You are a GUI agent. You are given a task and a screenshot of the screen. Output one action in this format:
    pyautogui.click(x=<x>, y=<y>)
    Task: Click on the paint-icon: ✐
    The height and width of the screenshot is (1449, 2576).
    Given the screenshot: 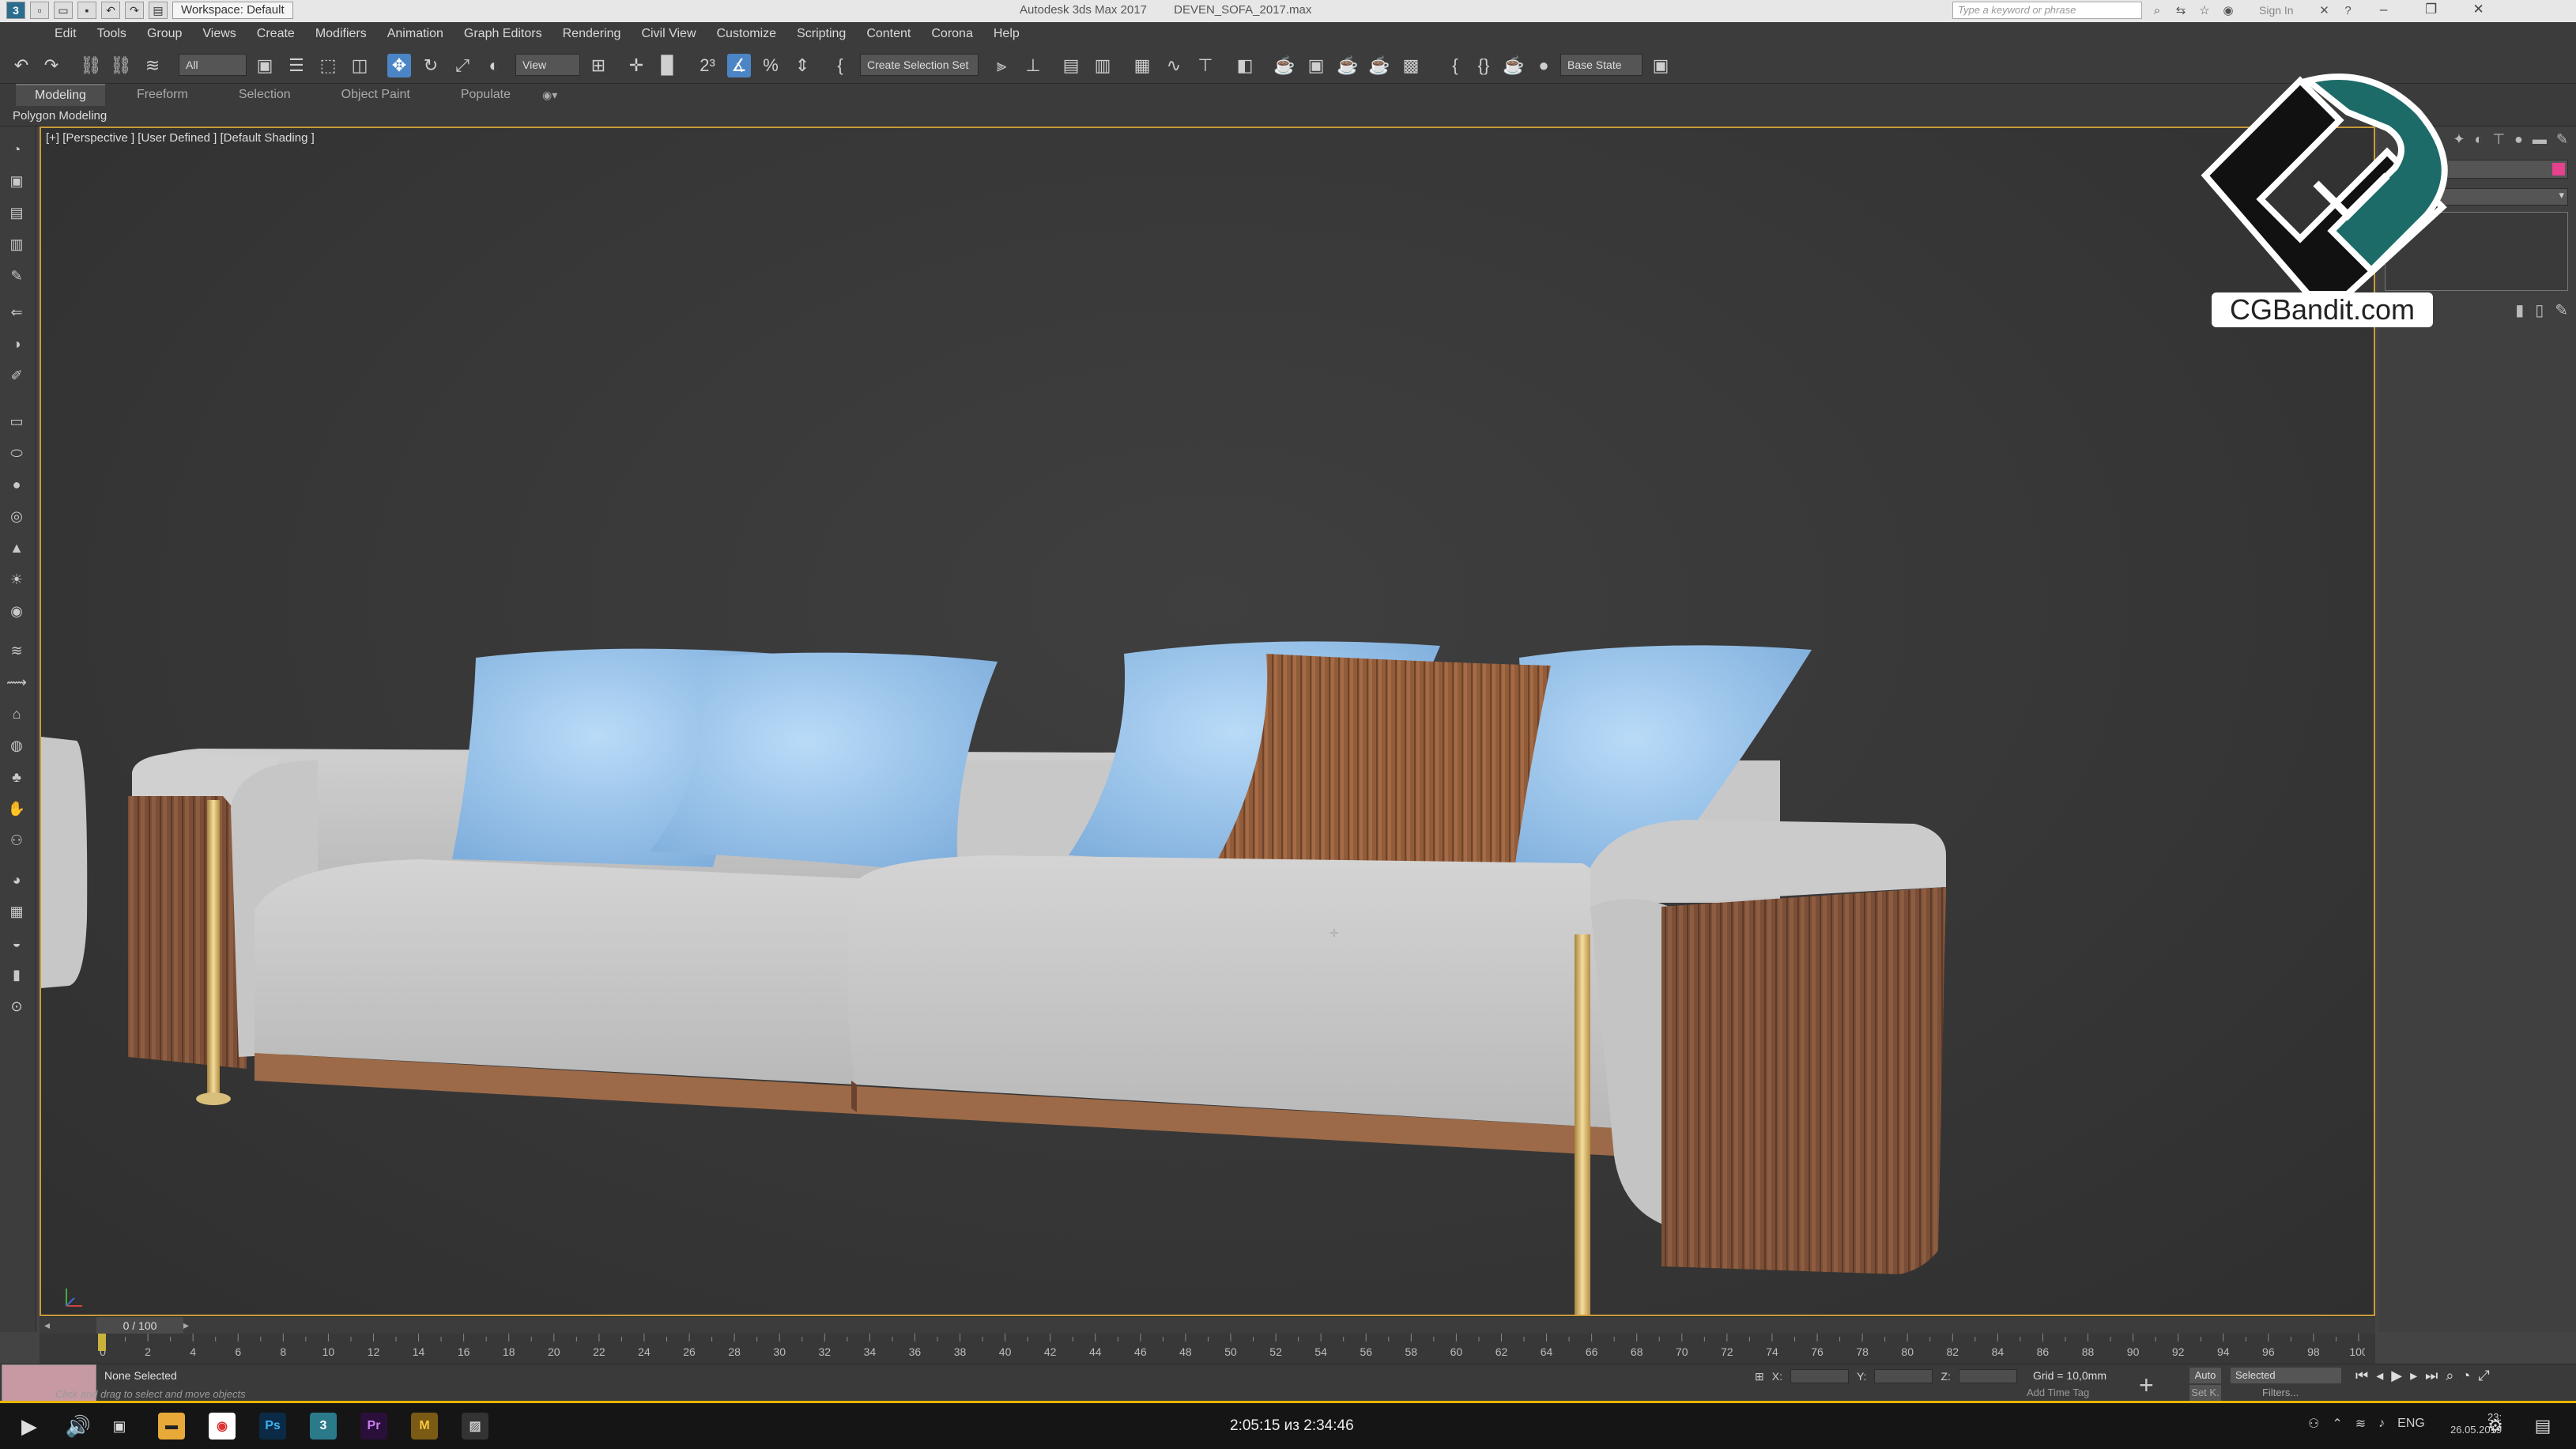 What is the action you would take?
    pyautogui.click(x=16, y=375)
    